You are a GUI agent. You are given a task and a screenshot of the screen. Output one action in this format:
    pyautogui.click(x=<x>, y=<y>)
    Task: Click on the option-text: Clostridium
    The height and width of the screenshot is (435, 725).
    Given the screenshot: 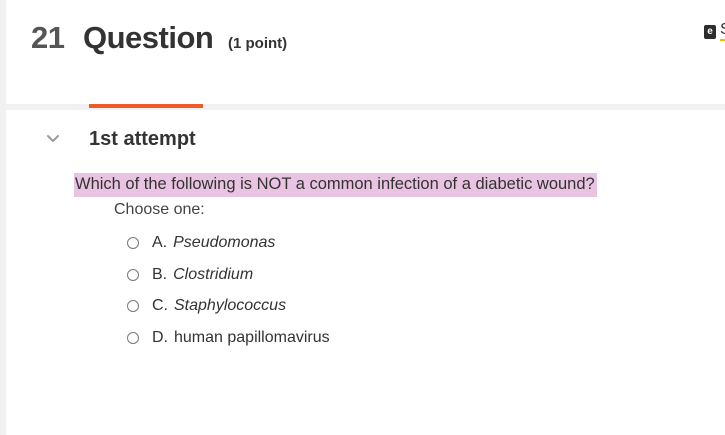 What is the action you would take?
    pyautogui.click(x=213, y=274)
    